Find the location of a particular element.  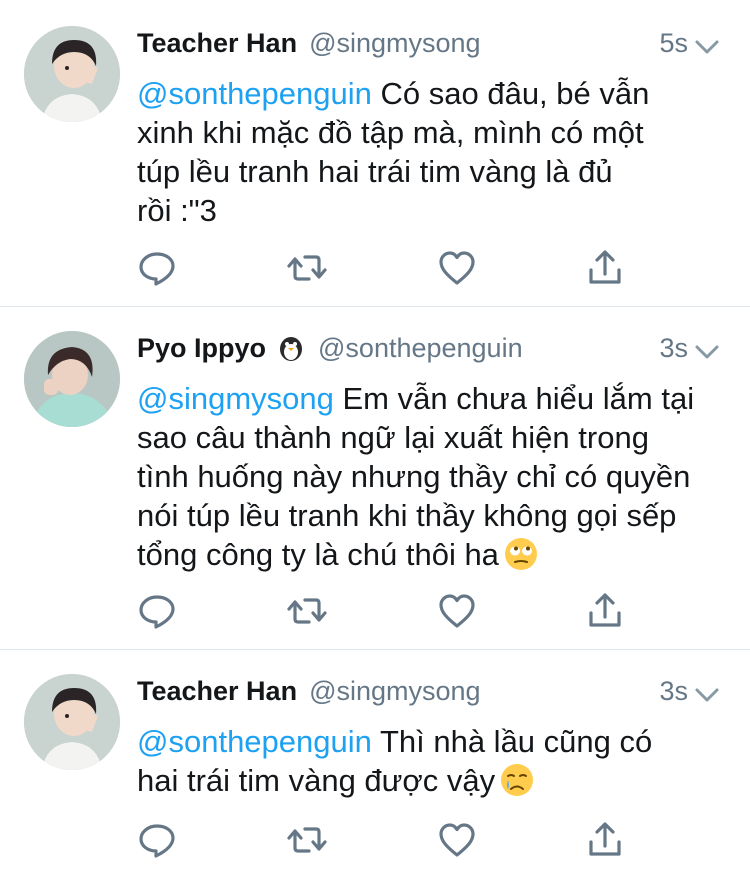

text-line: nói túp lều tranh khi thầy không gọi sếp is located at coordinates (407, 515).